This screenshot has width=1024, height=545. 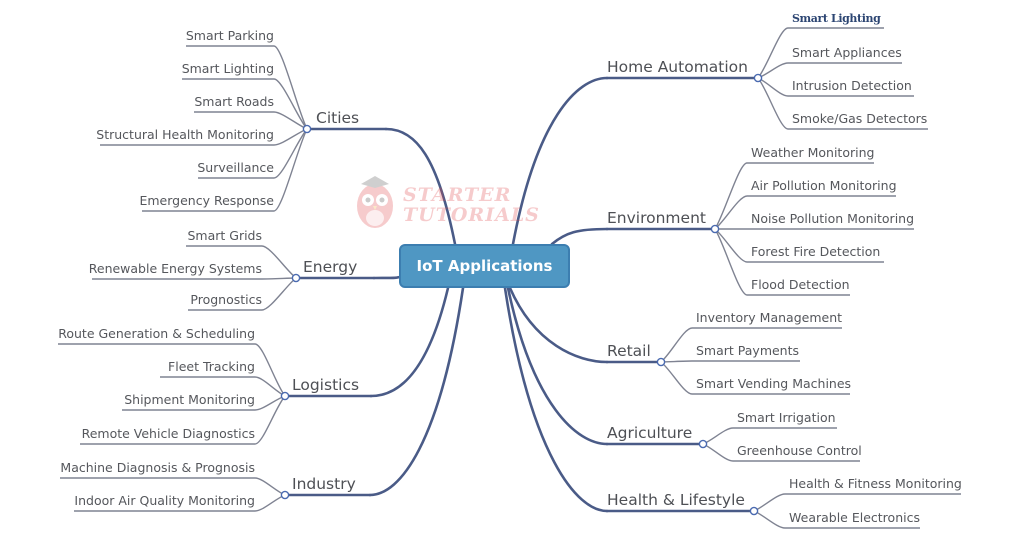 I want to click on leaf-cities-structural-health-monitoring: Structural Health Monitoring, so click(x=202, y=136).